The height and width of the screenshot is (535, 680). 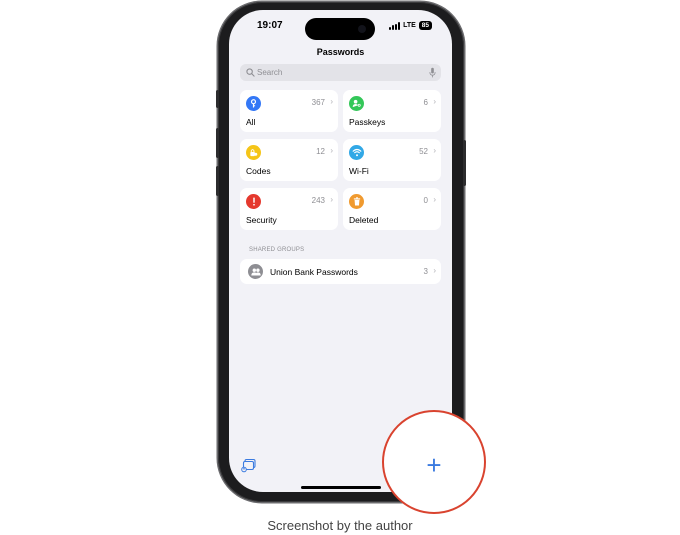 What do you see at coordinates (392, 209) in the screenshot?
I see `category-card-deleted: 0 › Deleted` at bounding box center [392, 209].